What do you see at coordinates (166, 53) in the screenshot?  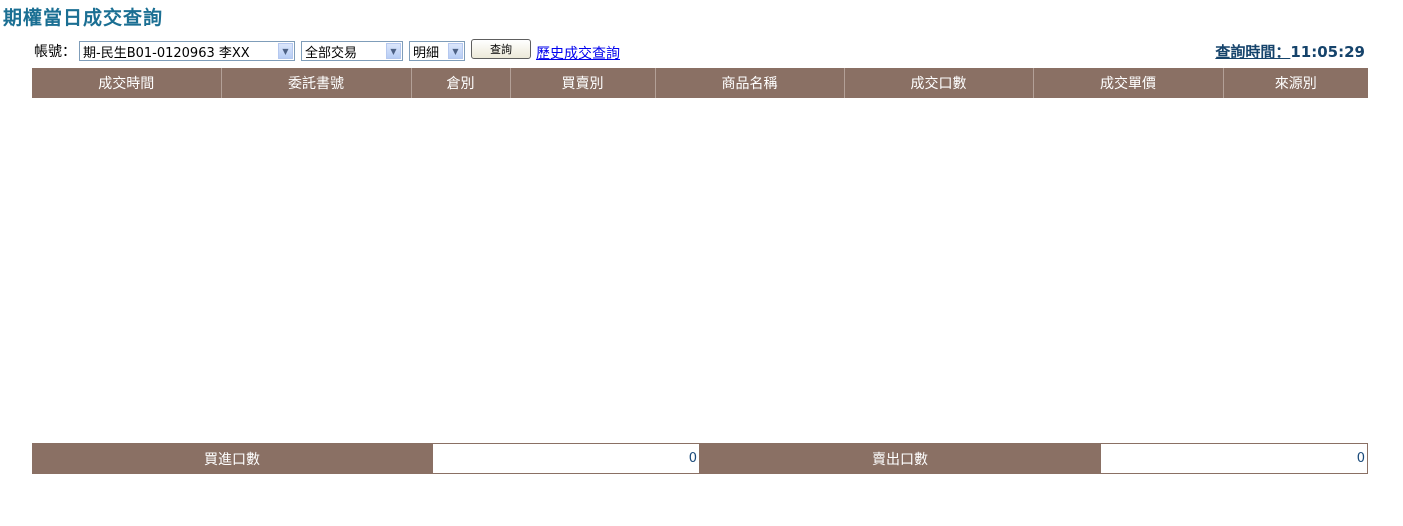 I see `account-select-value: 期-民生B01-0120963 李XX` at bounding box center [166, 53].